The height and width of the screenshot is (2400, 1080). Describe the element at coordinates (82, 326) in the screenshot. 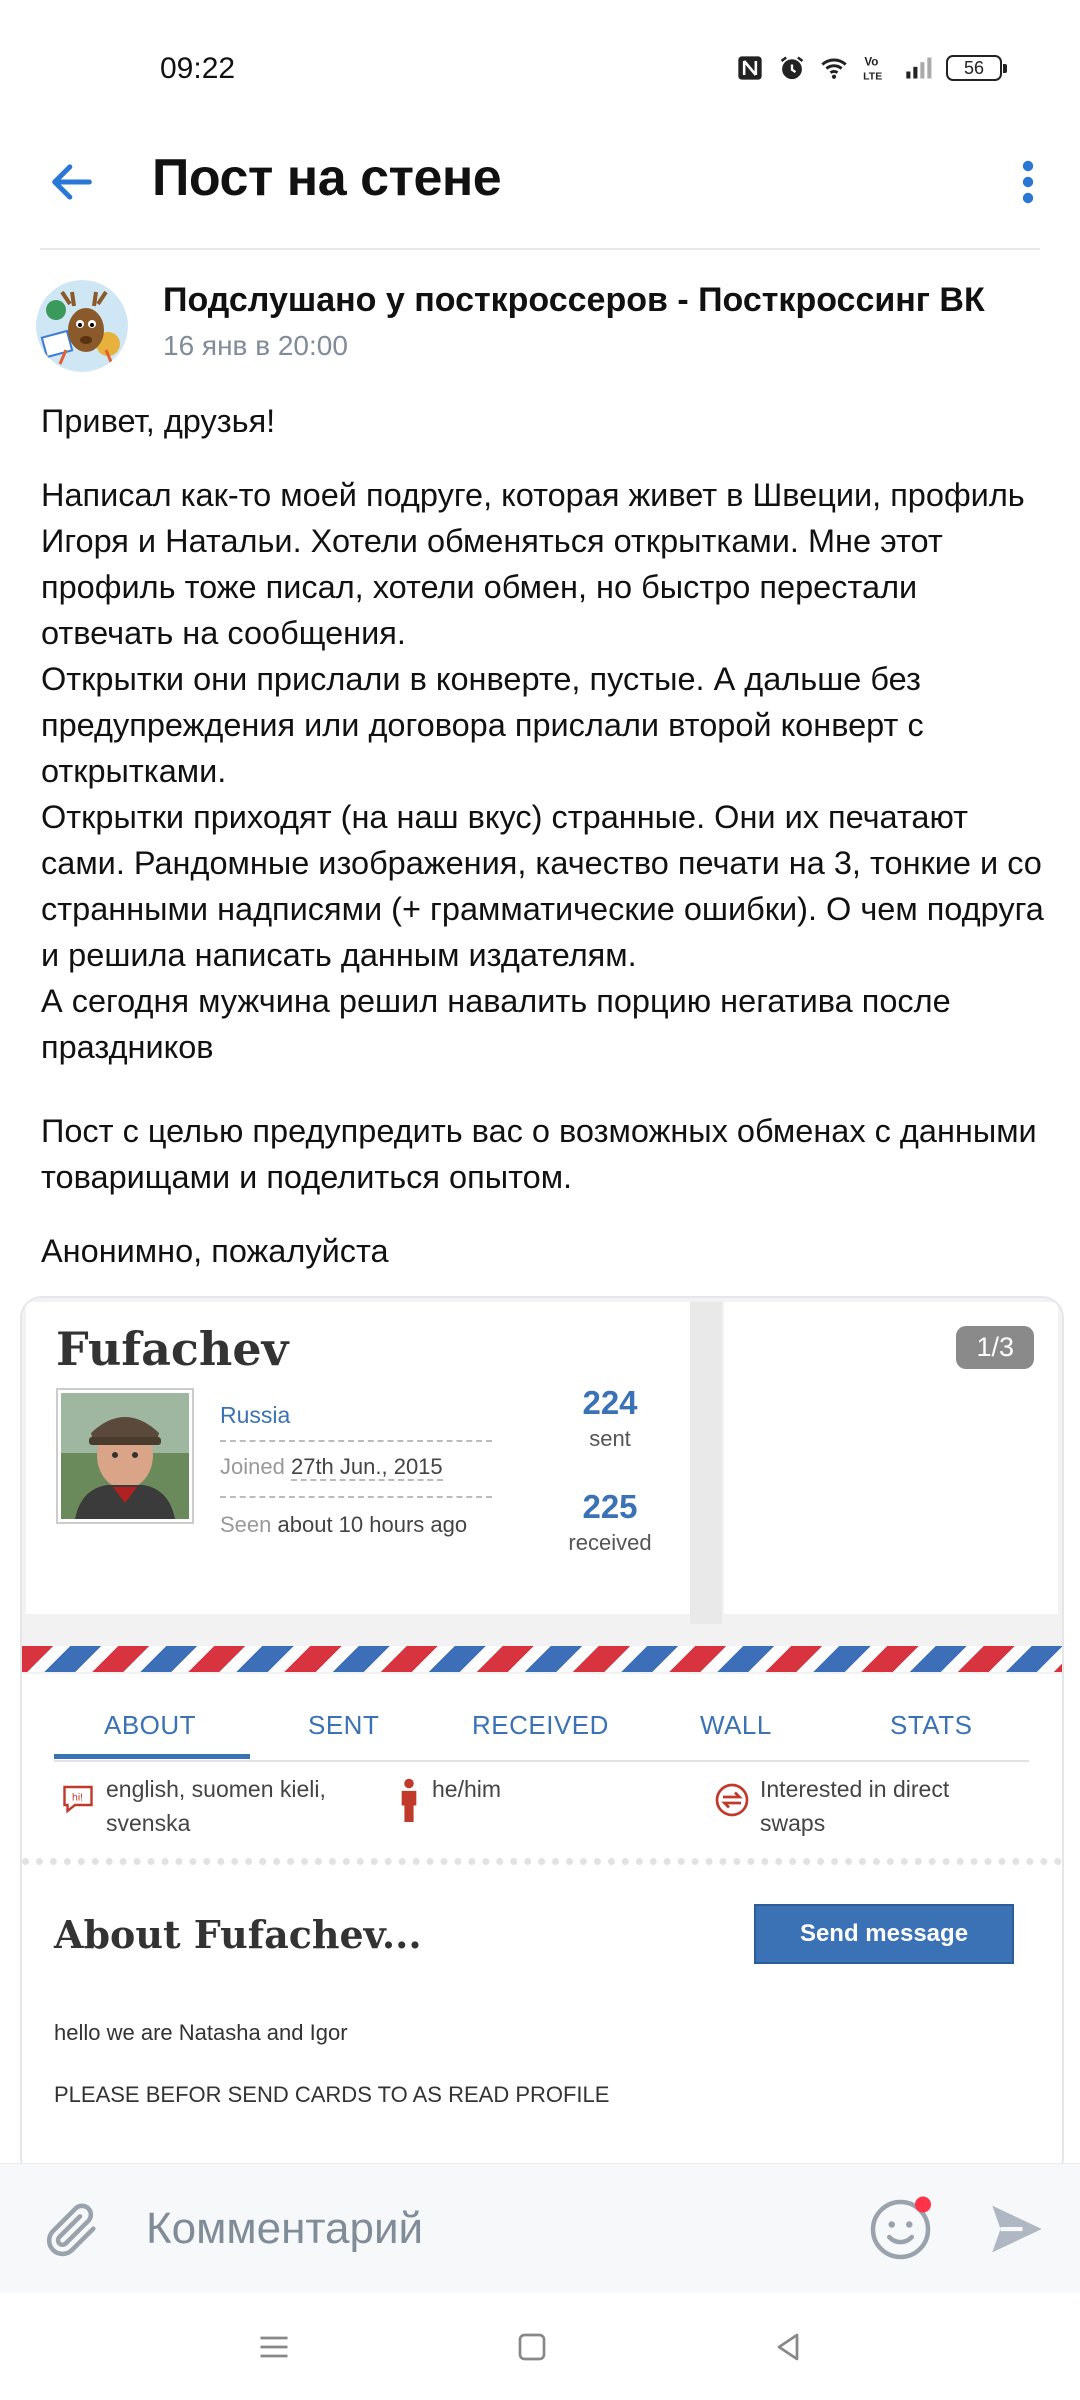

I see `author-avatar` at that location.